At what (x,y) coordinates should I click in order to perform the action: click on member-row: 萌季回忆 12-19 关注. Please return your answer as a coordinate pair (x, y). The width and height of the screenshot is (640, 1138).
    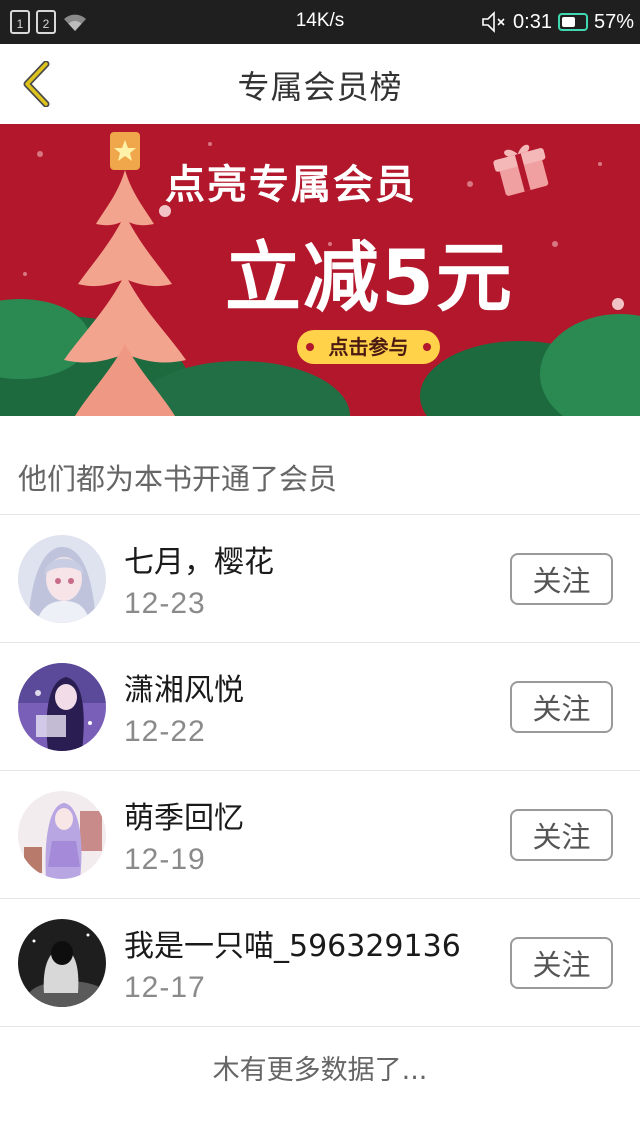
    Looking at the image, I should click on (320, 835).